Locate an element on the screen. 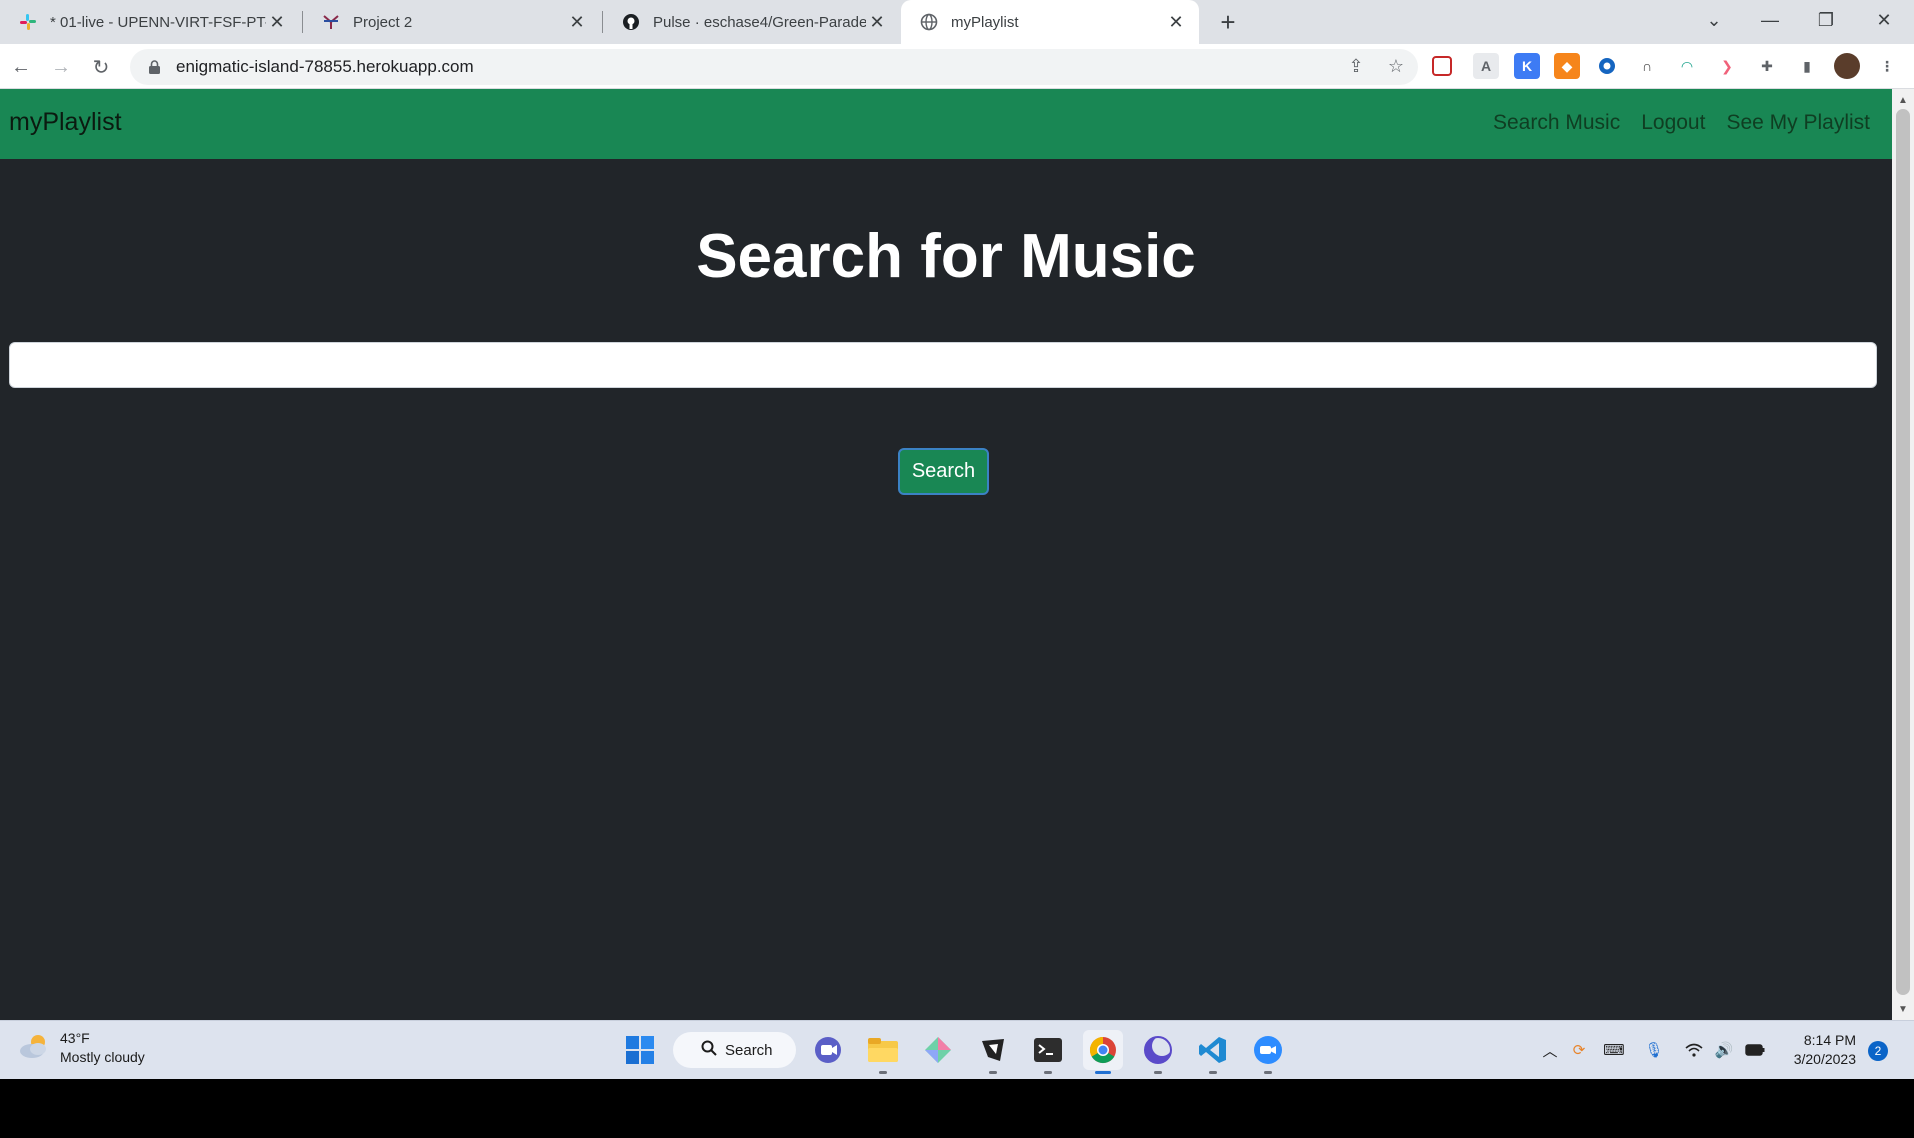 The height and width of the screenshot is (1138, 1914). bird-extension-icon: ◠ is located at coordinates (1687, 66).